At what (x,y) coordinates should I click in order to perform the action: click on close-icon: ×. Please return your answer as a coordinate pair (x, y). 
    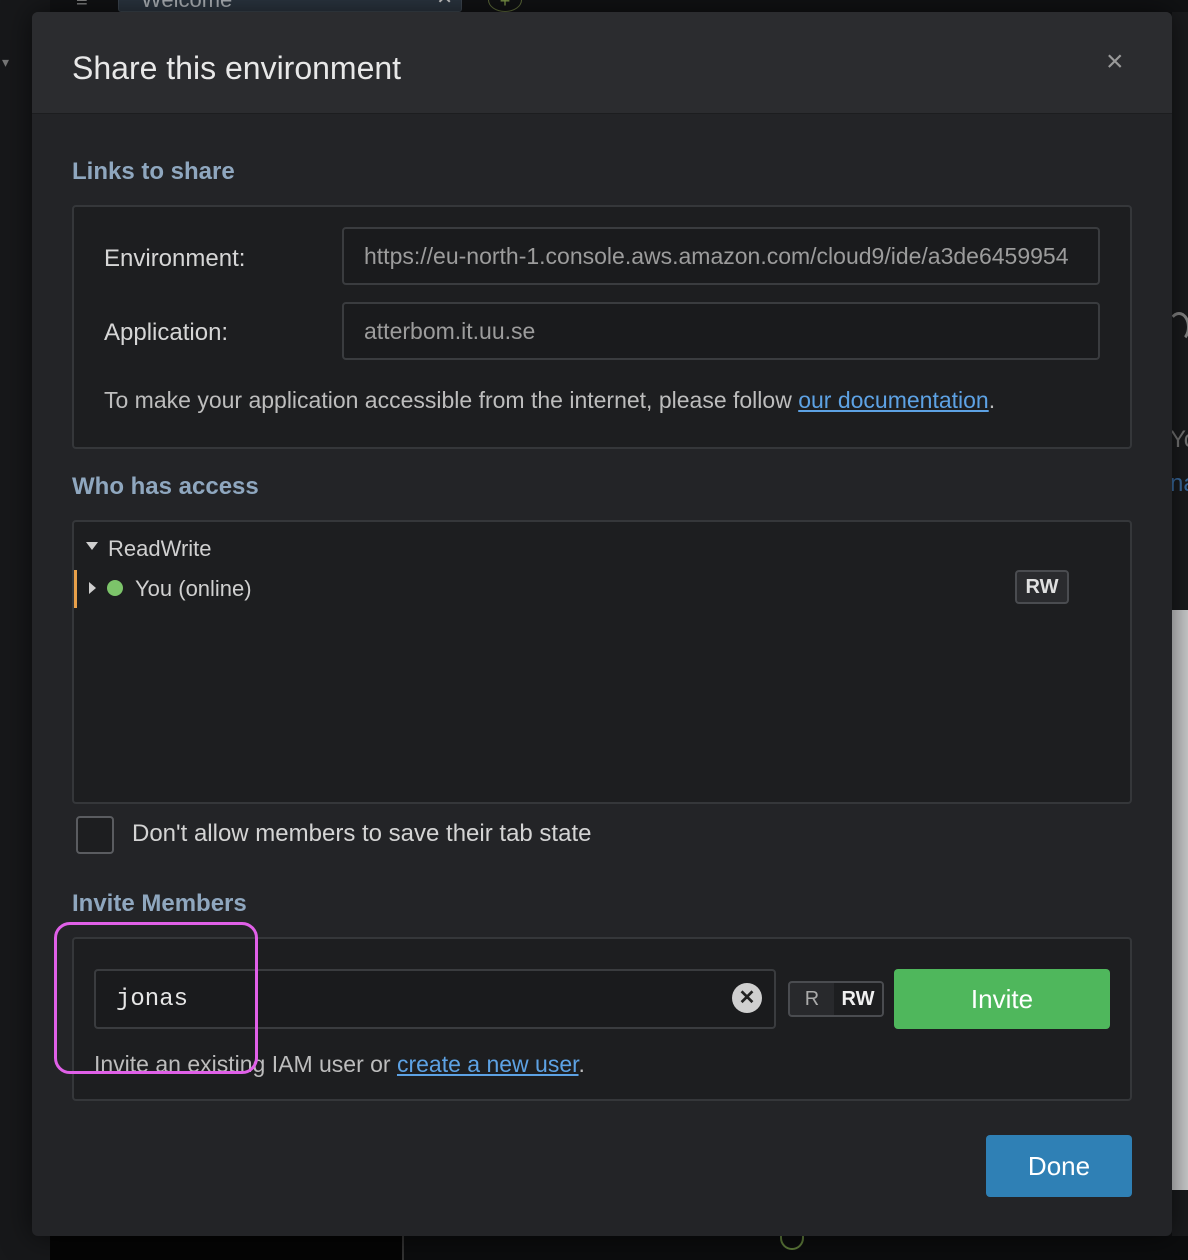
    Looking at the image, I should click on (1115, 62).